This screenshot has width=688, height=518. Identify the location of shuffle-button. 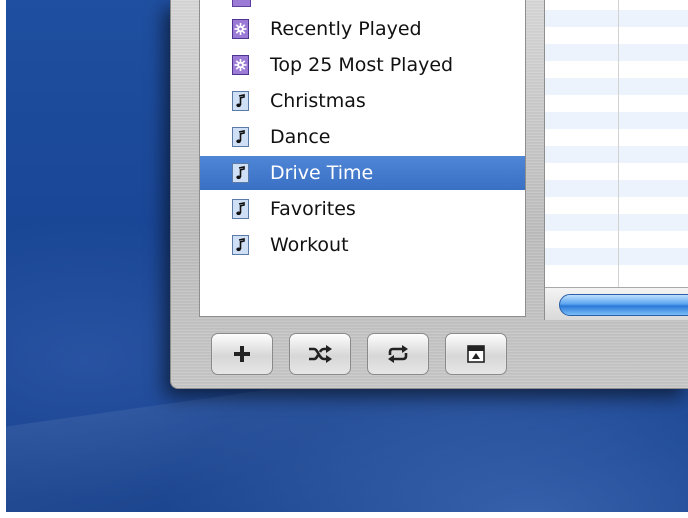
(320, 354).